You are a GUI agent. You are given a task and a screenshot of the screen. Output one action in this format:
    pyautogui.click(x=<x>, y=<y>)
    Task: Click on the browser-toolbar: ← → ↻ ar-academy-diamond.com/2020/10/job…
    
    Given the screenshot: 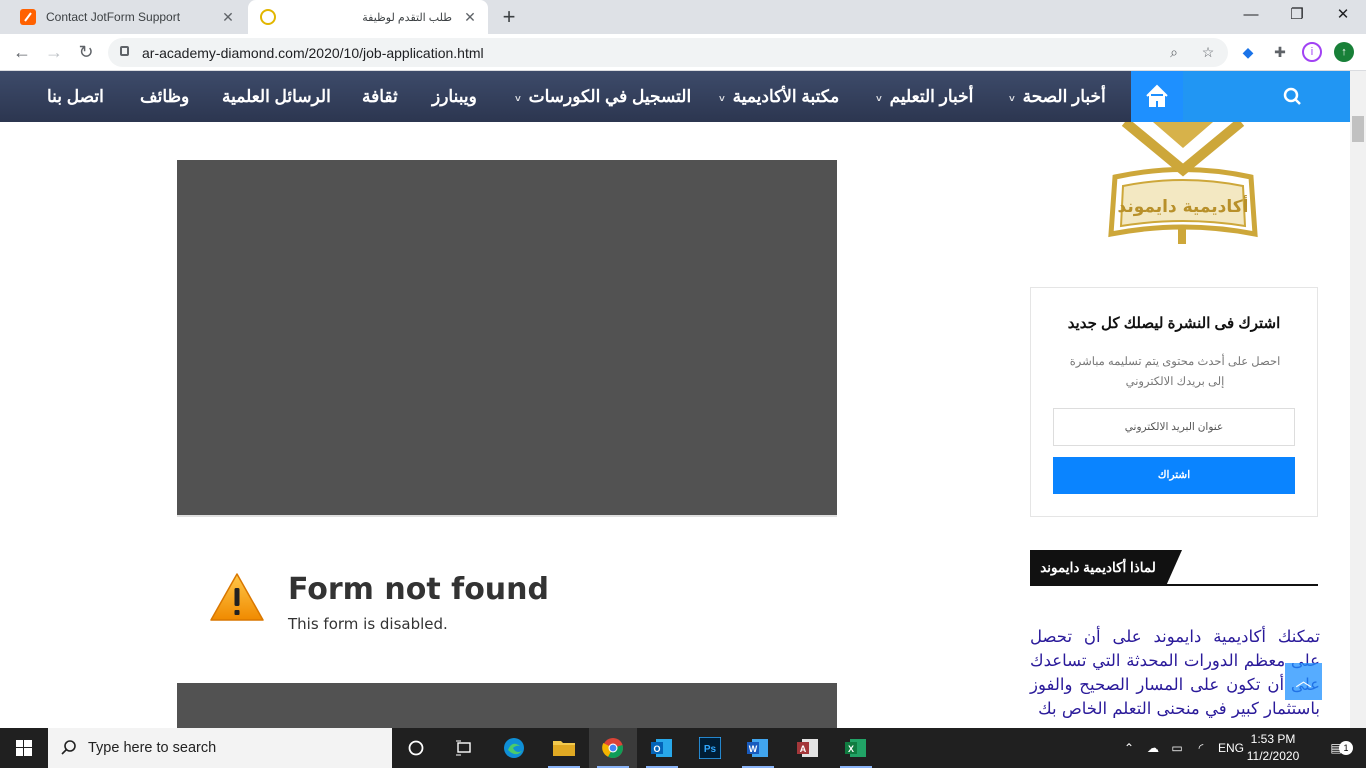 What is the action you would take?
    pyautogui.click(x=683, y=52)
    